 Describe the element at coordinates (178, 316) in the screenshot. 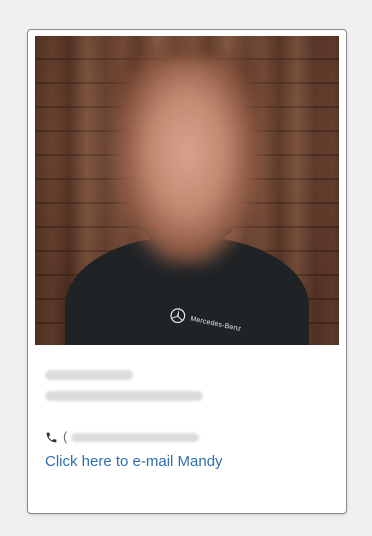

I see `mercedes-star-icon` at that location.